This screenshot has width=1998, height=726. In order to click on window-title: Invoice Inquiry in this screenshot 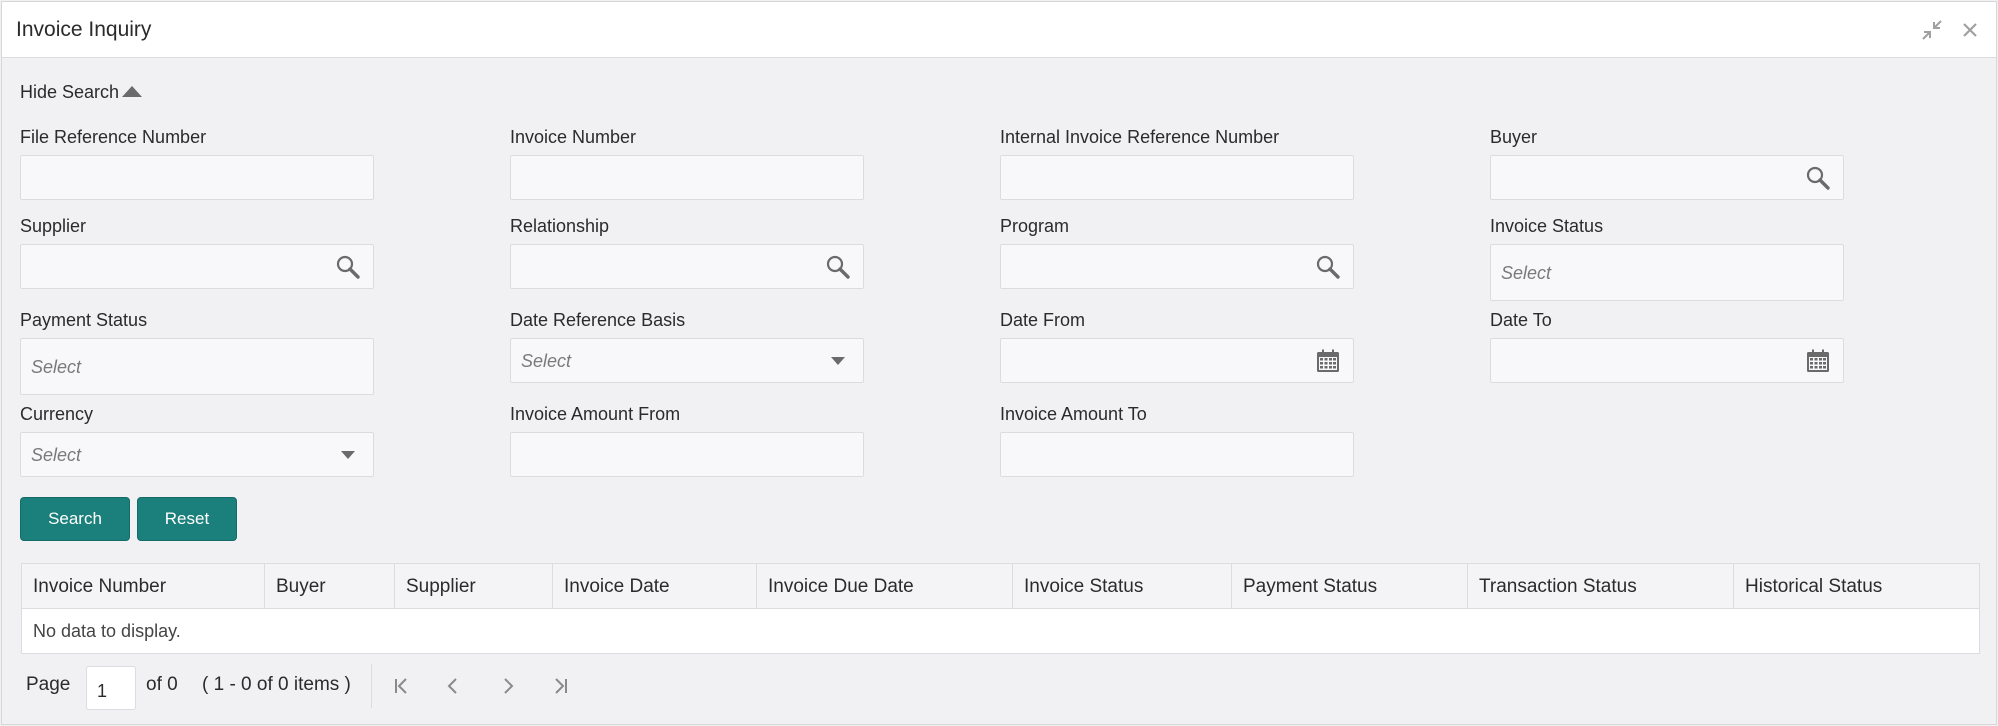, I will do `click(84, 29)`.